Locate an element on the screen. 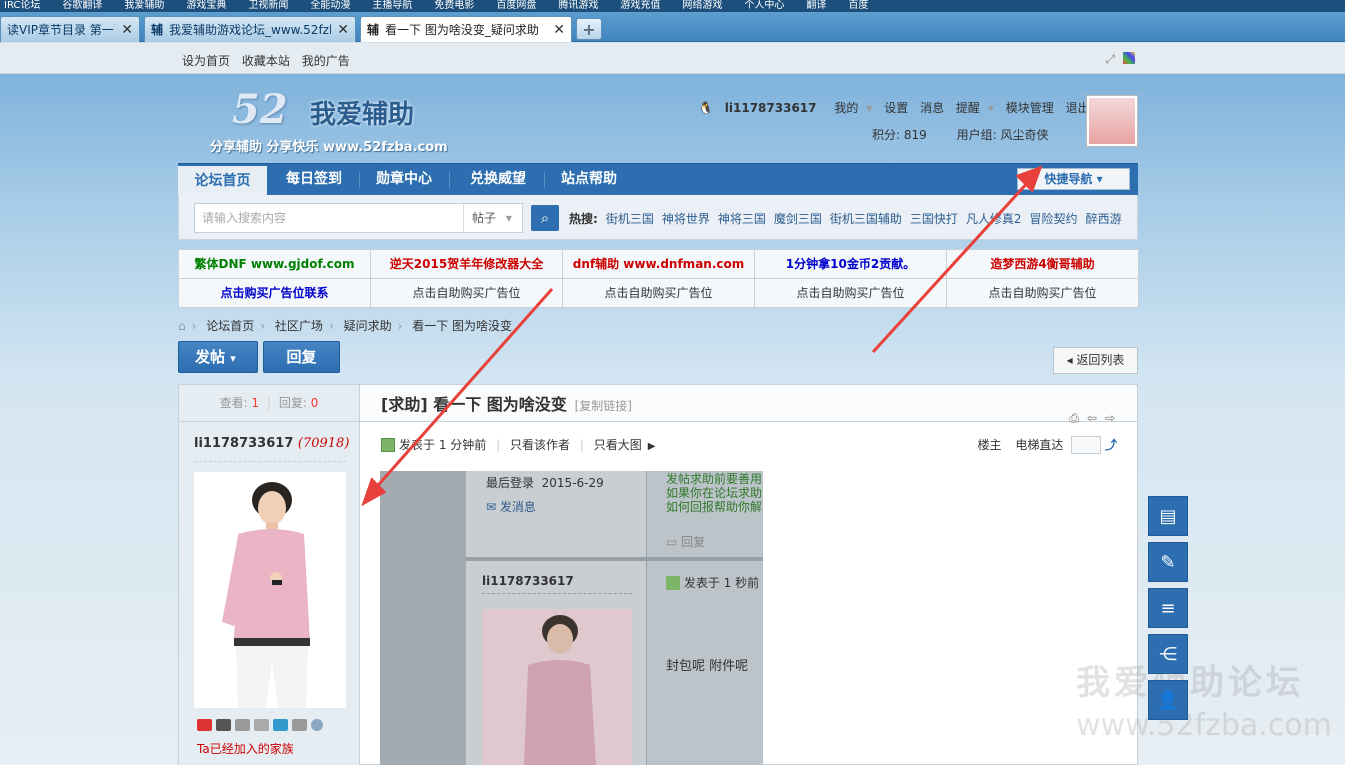 The image size is (1345, 765). search-input: 请输入搜索内容 is located at coordinates (329, 218).